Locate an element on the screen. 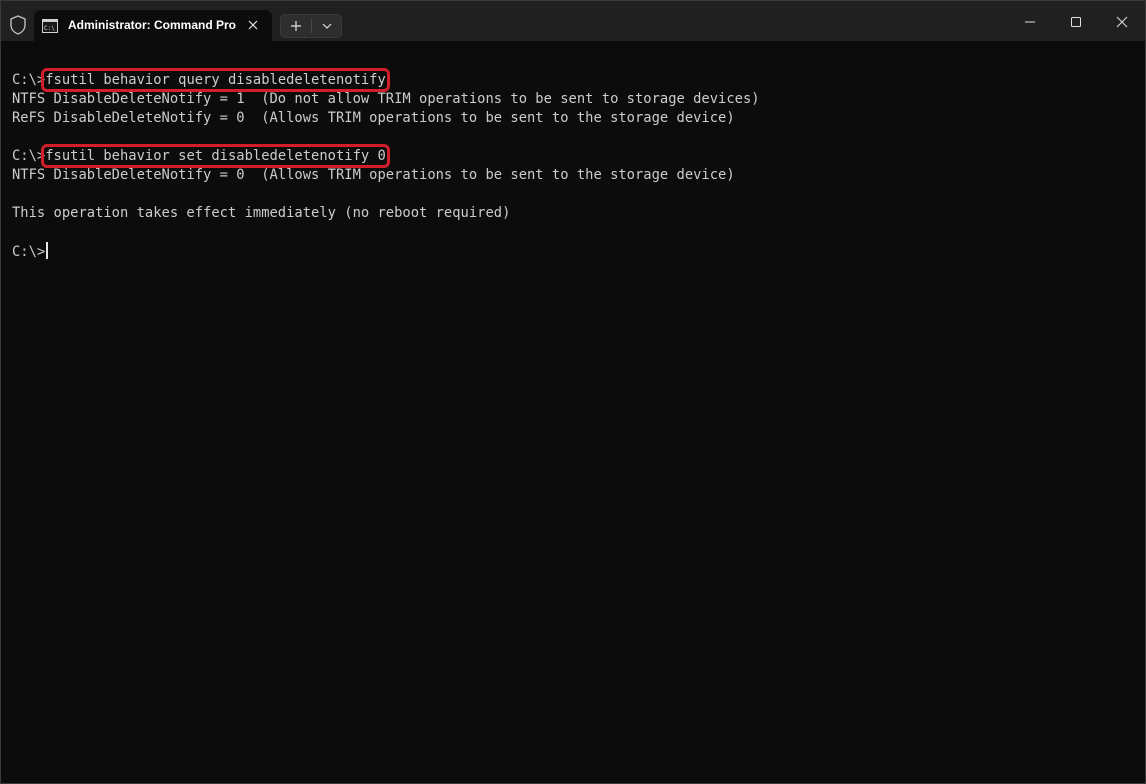 The width and height of the screenshot is (1146, 784). terminal-icon: C:\ is located at coordinates (50, 26).